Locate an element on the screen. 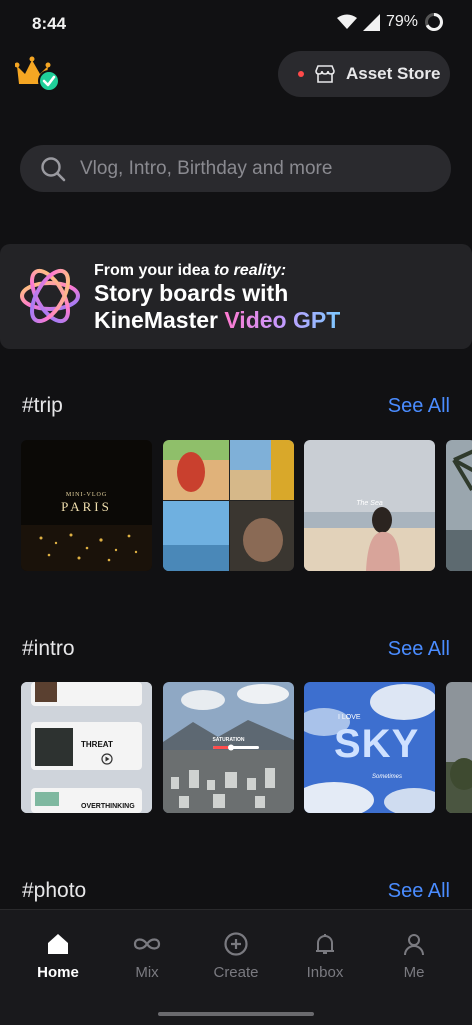 The image size is (472, 1025). see-all-trip-link: See All is located at coordinates (419, 406).